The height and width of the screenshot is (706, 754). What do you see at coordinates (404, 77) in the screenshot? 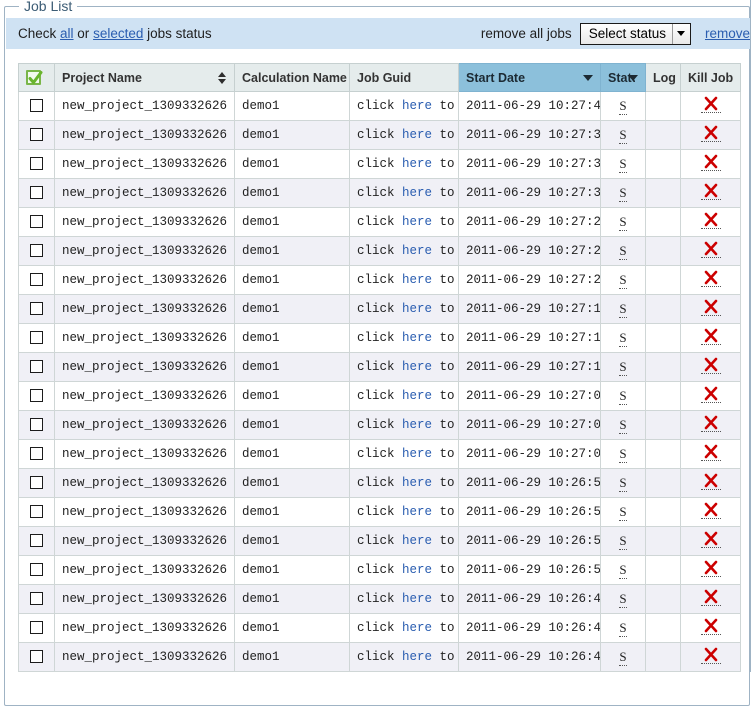
I see `header-job-guid: Job Guid` at bounding box center [404, 77].